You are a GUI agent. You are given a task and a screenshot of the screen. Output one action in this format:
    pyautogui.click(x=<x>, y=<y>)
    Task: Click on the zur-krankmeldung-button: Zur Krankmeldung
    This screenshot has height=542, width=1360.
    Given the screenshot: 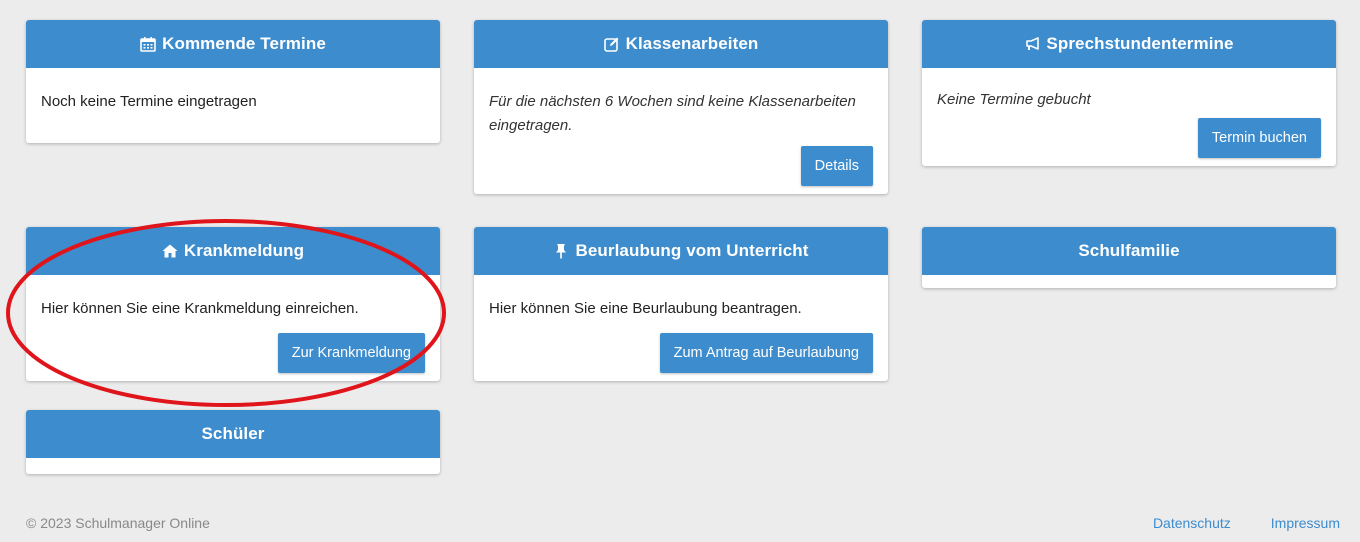 What is the action you would take?
    pyautogui.click(x=351, y=353)
    